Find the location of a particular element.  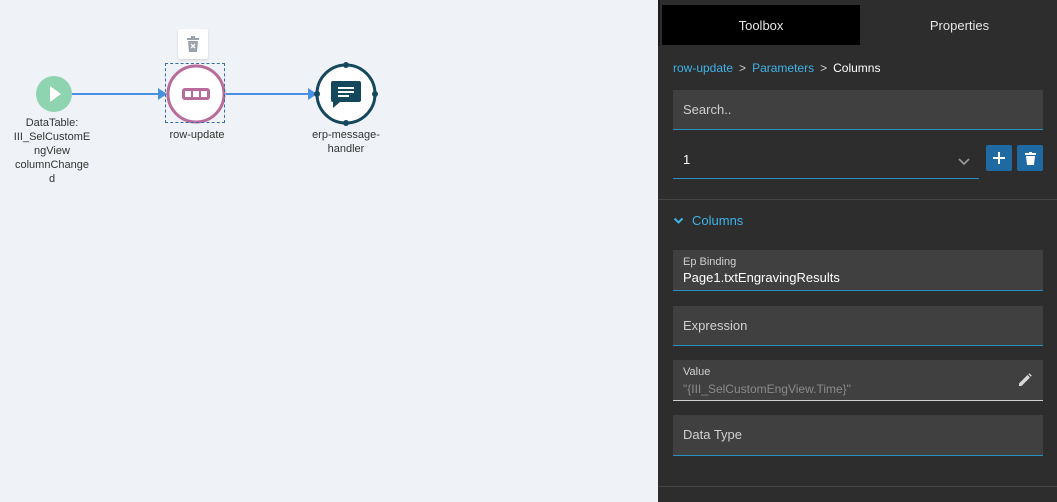

pencil-icon is located at coordinates (1025, 380).